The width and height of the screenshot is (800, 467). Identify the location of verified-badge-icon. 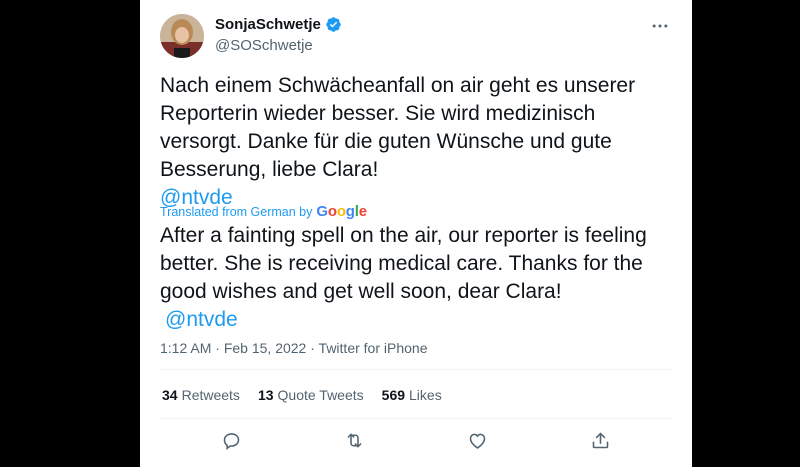
(333, 24).